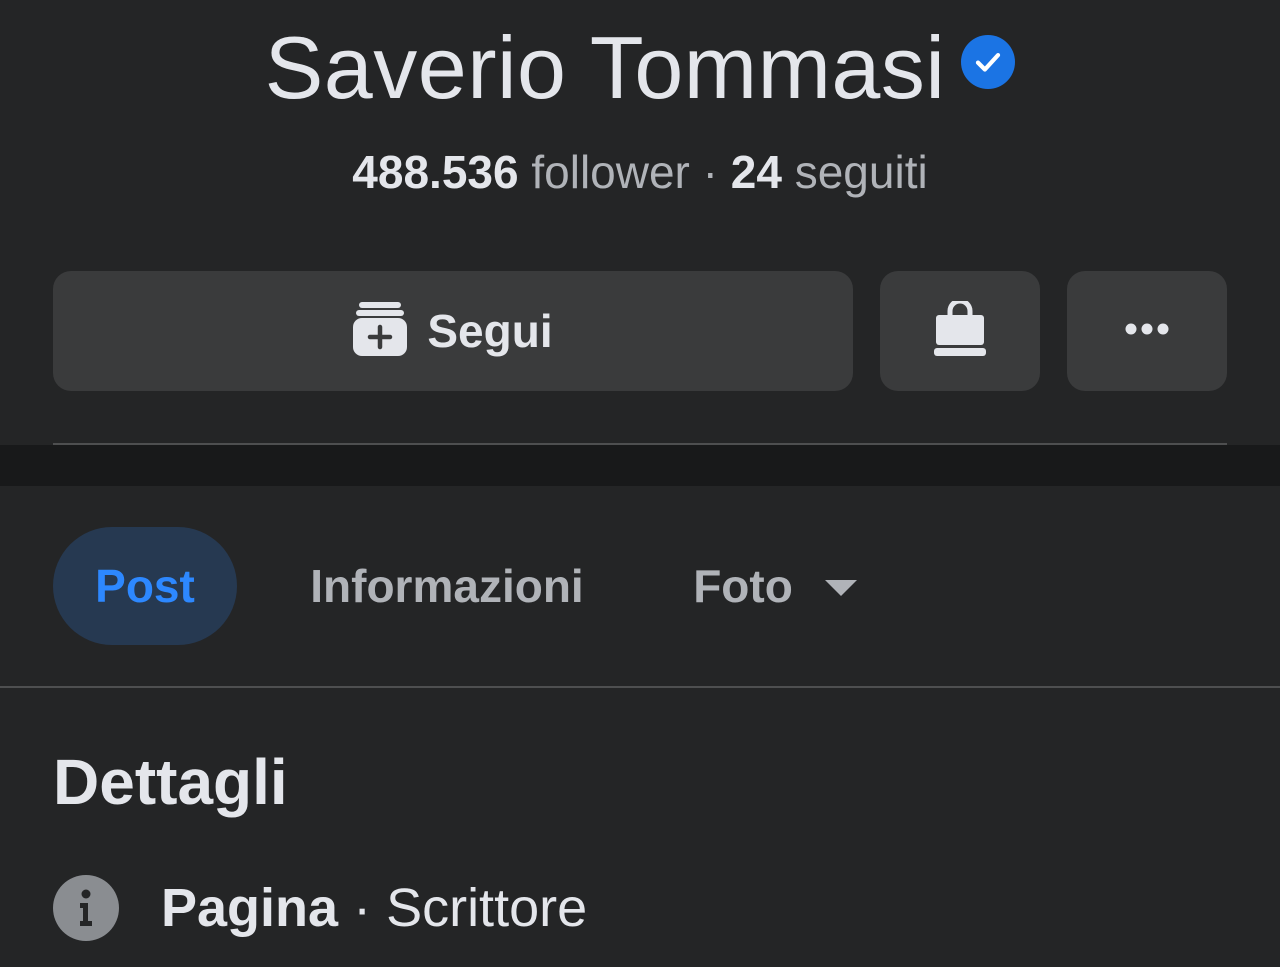  I want to click on follow-icon, so click(380, 331).